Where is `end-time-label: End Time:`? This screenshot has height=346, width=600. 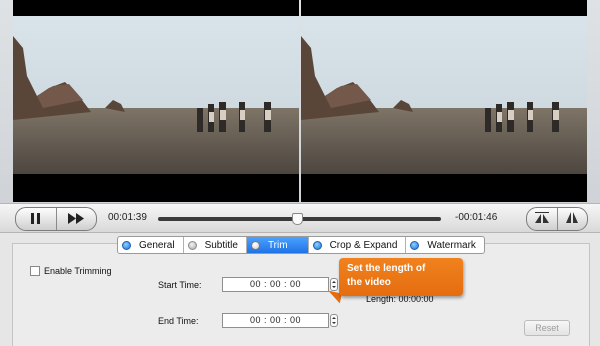
end-time-label: End Time: is located at coordinates (178, 321).